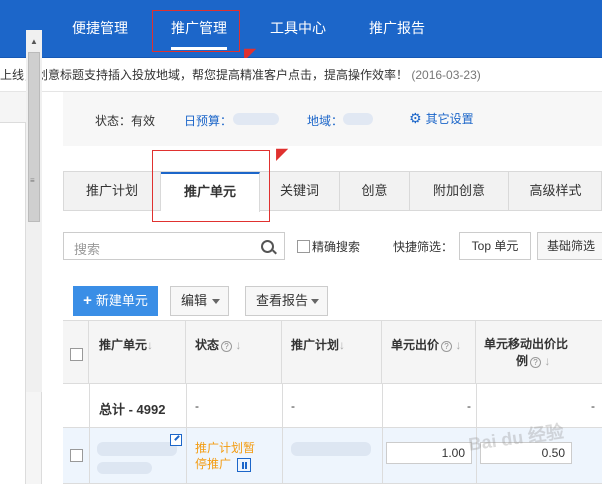  What do you see at coordinates (174, 246) in the screenshot?
I see `search-input: 搜索` at bounding box center [174, 246].